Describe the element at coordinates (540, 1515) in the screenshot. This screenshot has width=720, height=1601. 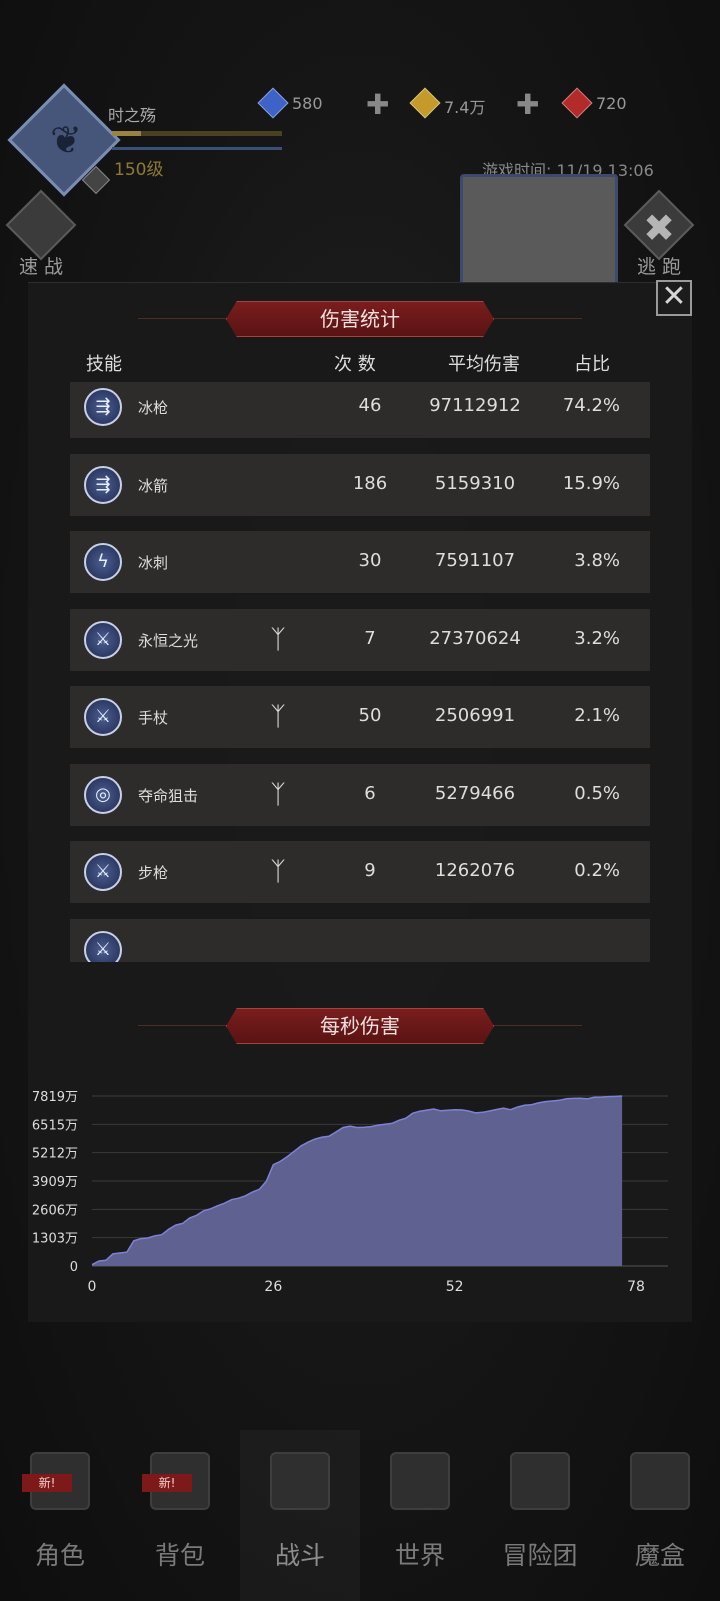
I see `nav-item-castle: 冒险团` at that location.